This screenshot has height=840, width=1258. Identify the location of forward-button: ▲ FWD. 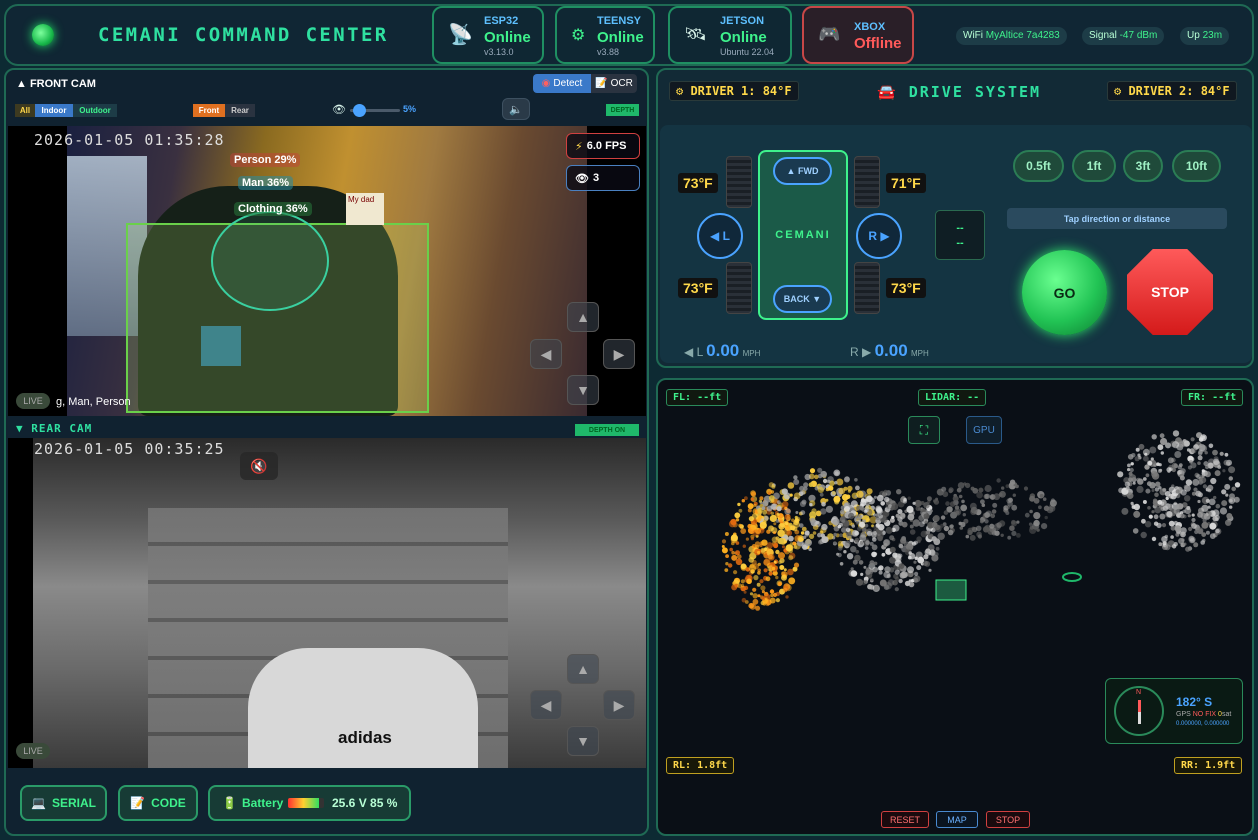
(802, 171).